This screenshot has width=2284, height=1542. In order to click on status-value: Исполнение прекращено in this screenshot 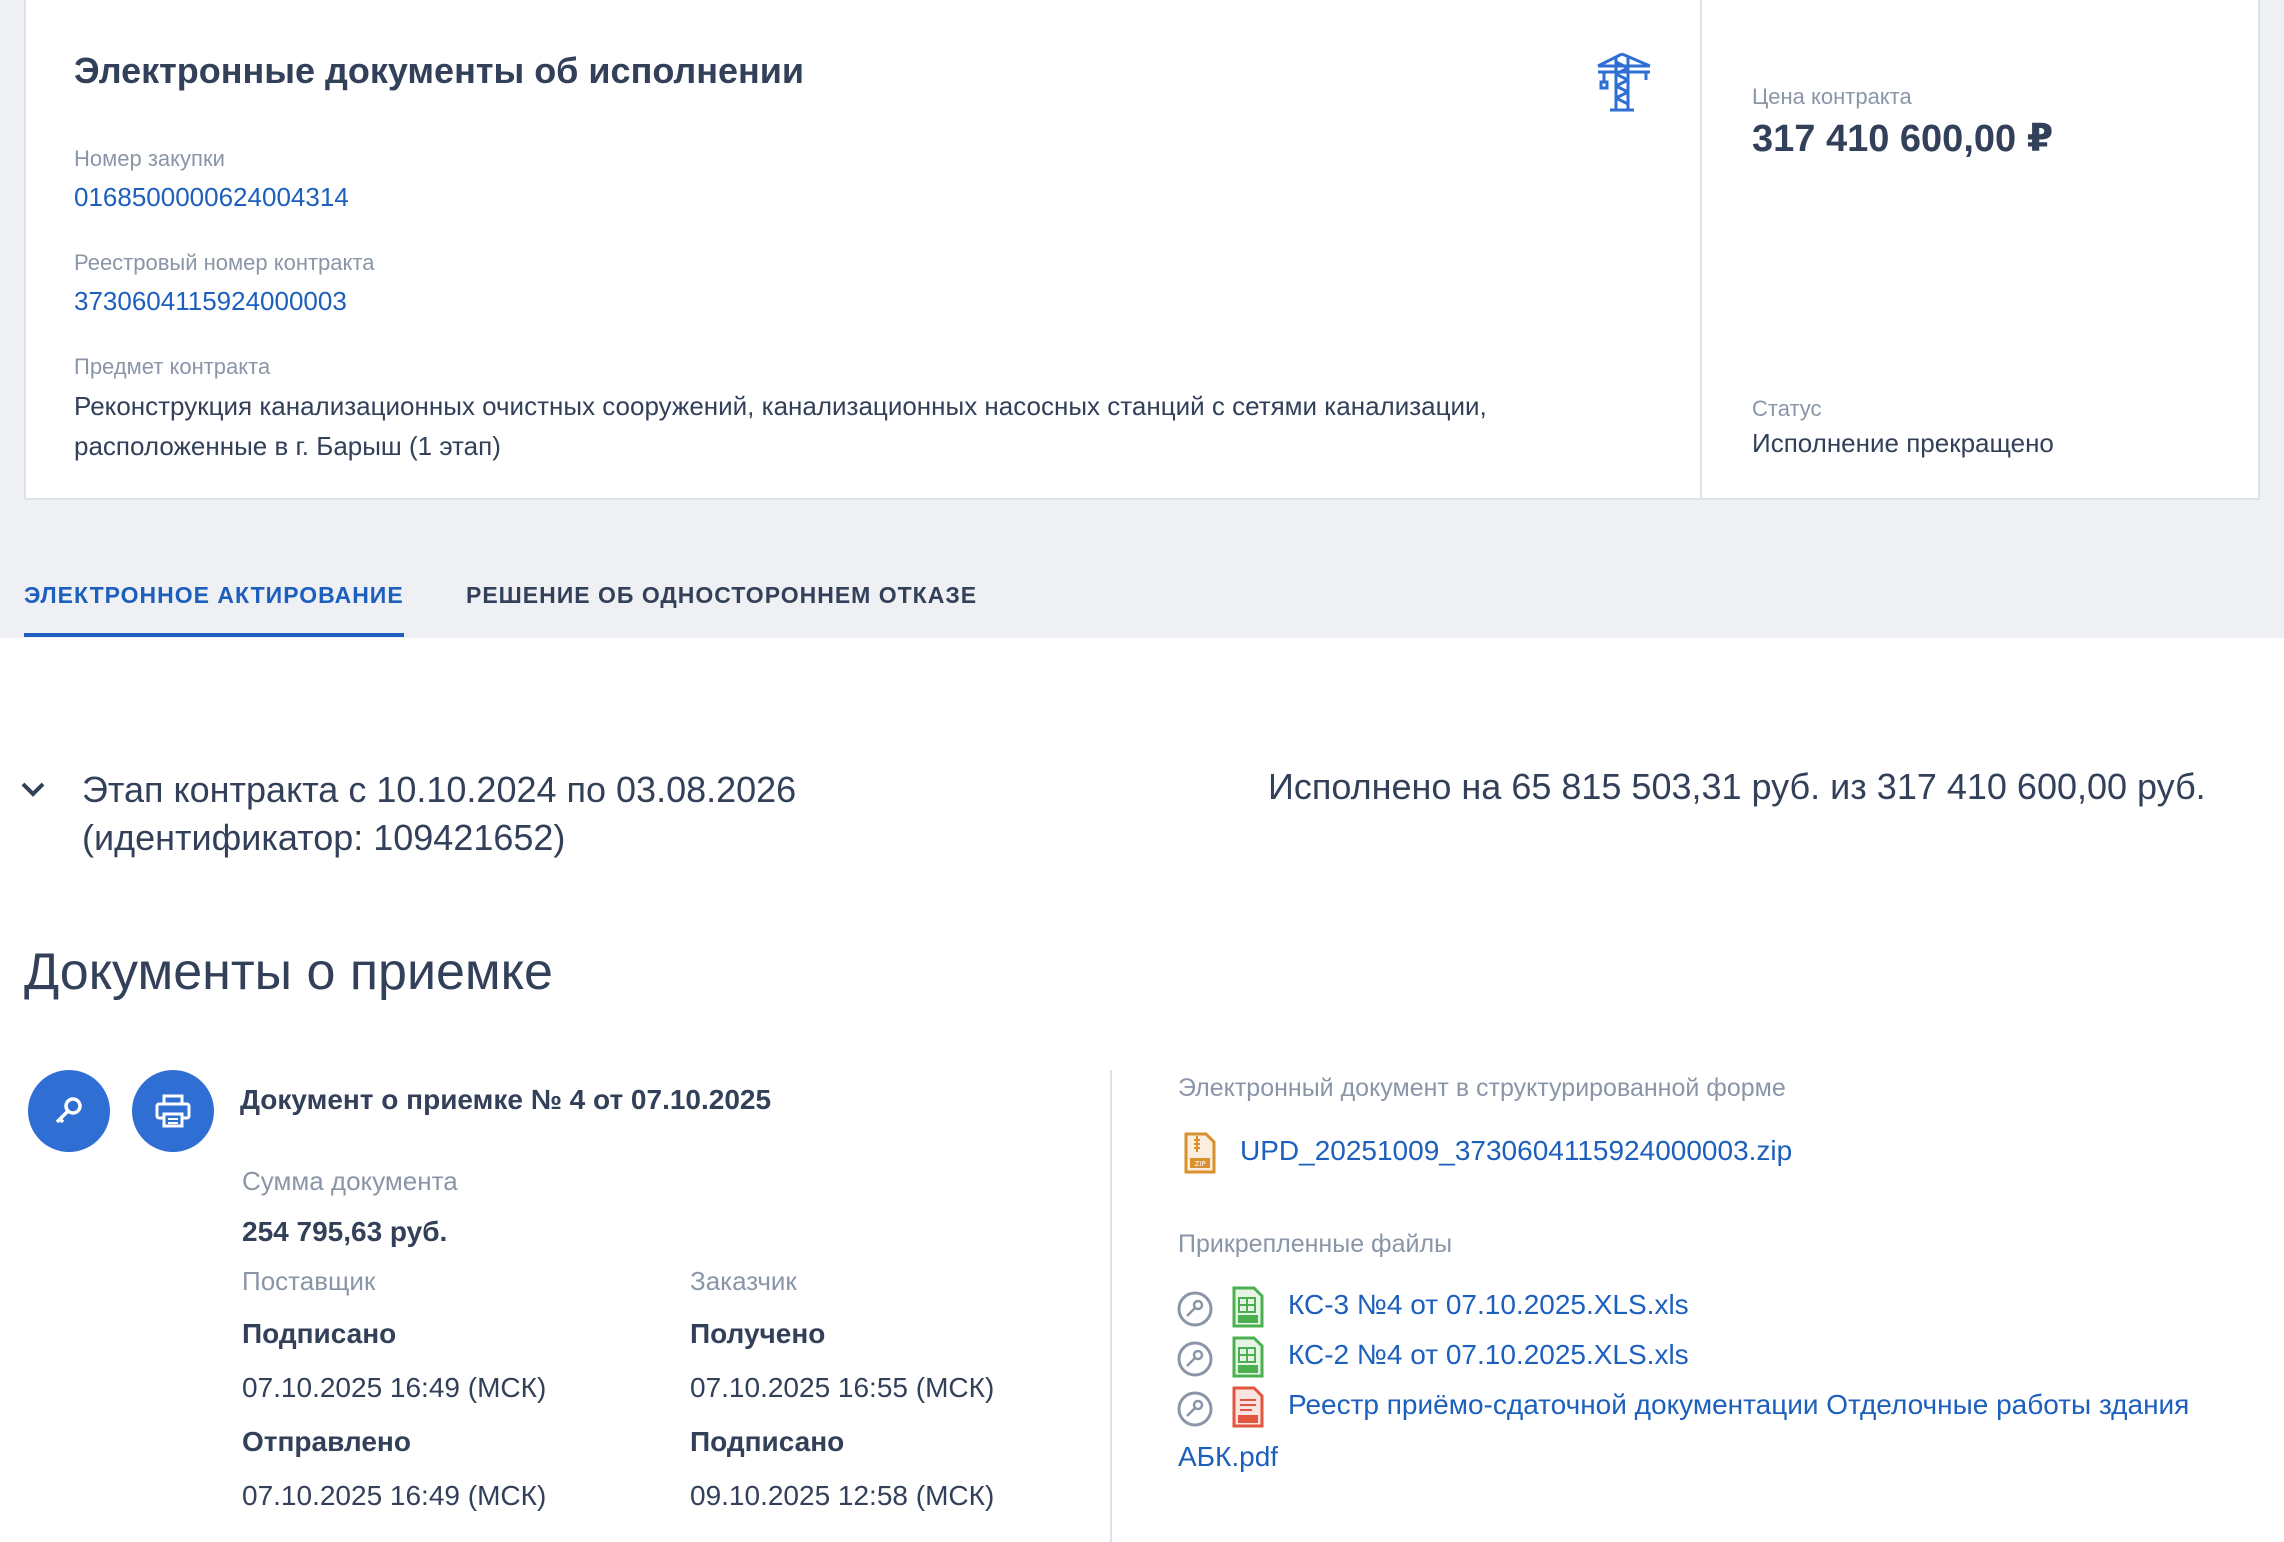, I will do `click(1903, 443)`.